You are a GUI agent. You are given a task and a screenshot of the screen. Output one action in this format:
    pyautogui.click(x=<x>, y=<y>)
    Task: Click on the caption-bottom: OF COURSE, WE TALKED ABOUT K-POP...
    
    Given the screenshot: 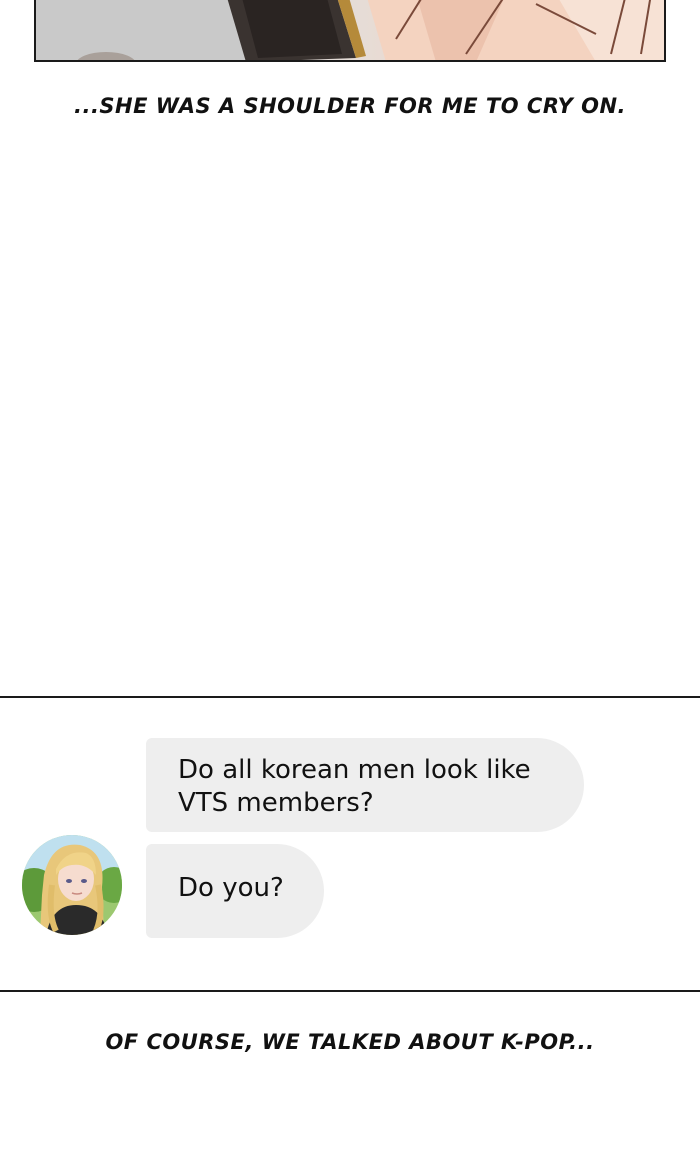 What is the action you would take?
    pyautogui.click(x=350, y=1042)
    